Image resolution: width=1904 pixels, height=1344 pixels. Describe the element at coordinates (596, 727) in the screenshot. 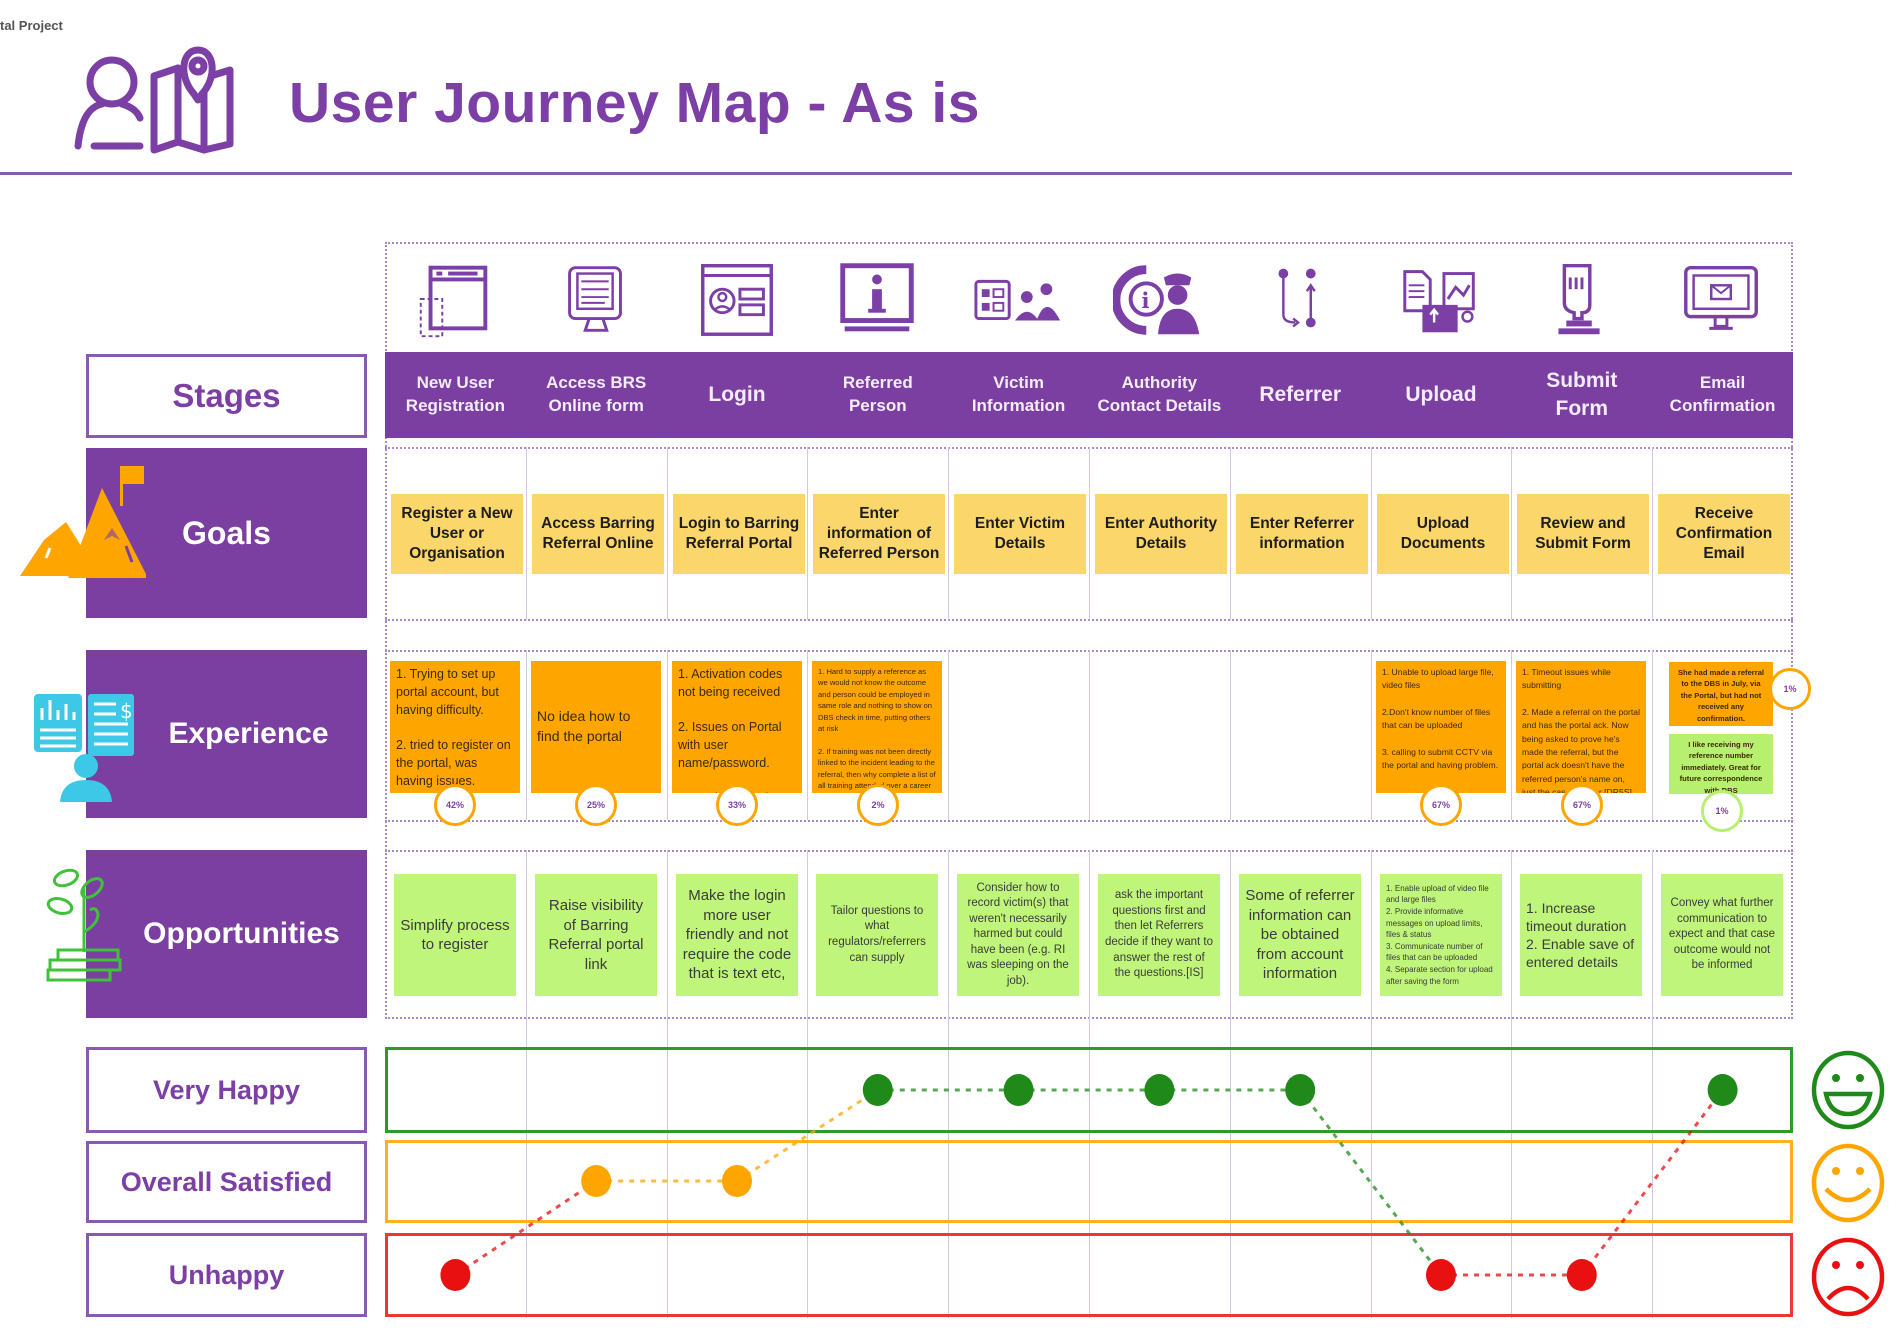

I see `pain-point-card: No idea how to find the portal` at that location.